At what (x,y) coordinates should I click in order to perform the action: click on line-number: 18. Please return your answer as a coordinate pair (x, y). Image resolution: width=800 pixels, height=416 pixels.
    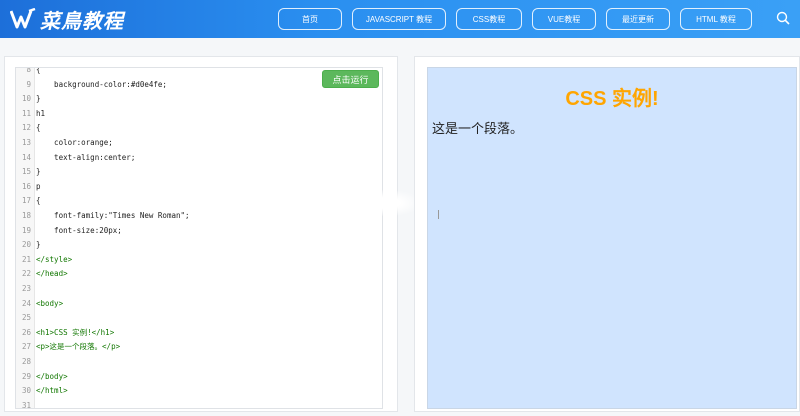
    Looking at the image, I should click on (26, 215).